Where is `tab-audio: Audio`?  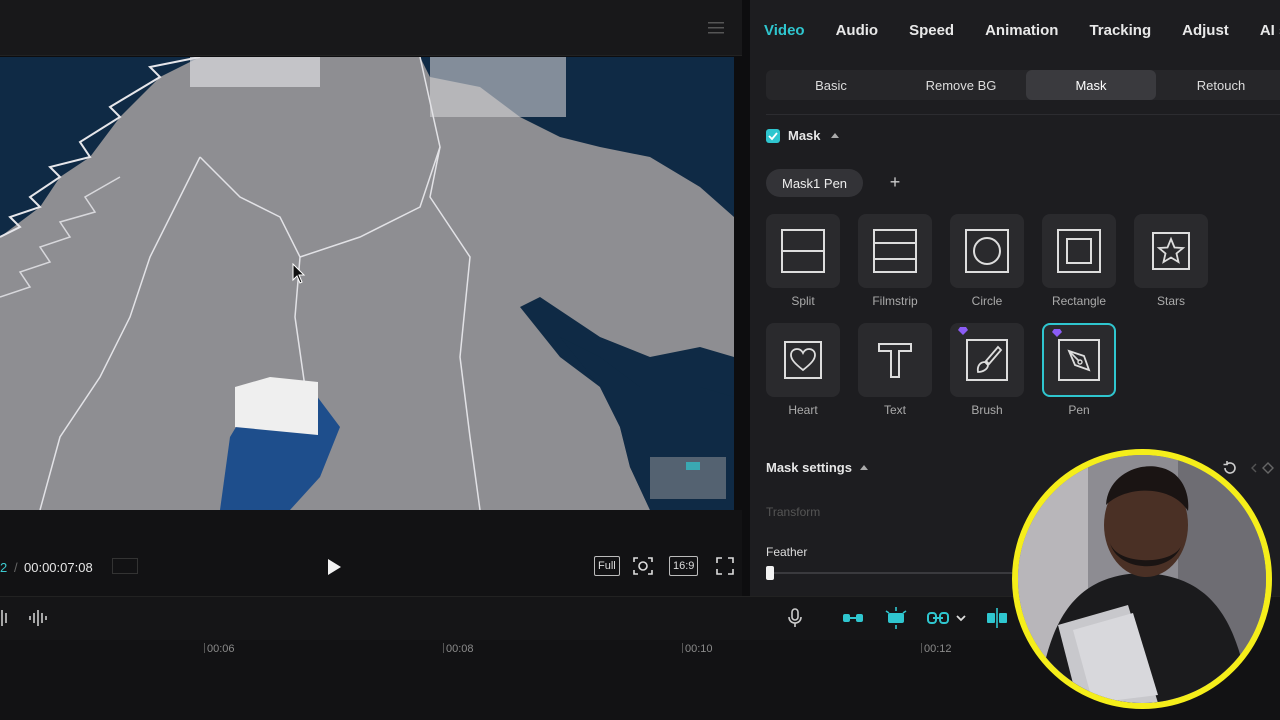 tab-audio: Audio is located at coordinates (857, 30).